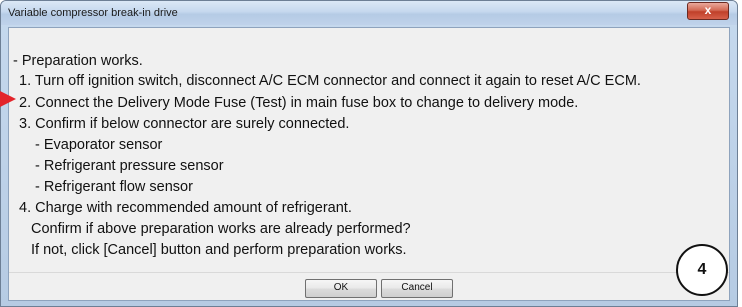  Describe the element at coordinates (93, 13) in the screenshot. I see `window-title: Variable compressor break-in drive` at that location.